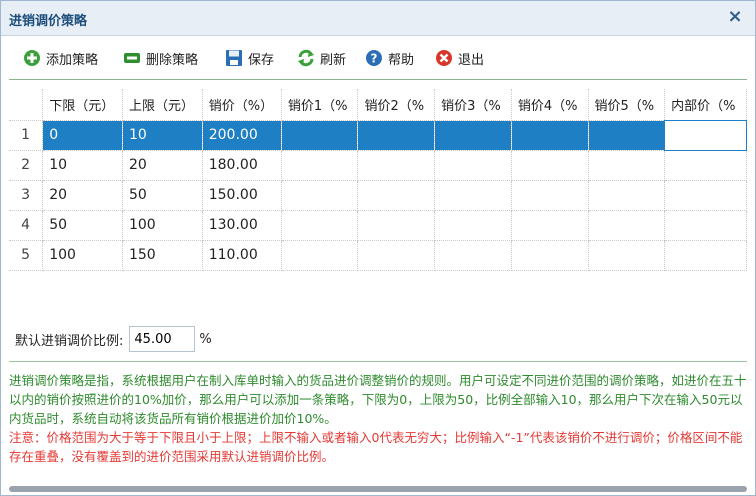 The width and height of the screenshot is (756, 496). What do you see at coordinates (234, 58) in the screenshot?
I see `floppy-disk-icon` at bounding box center [234, 58].